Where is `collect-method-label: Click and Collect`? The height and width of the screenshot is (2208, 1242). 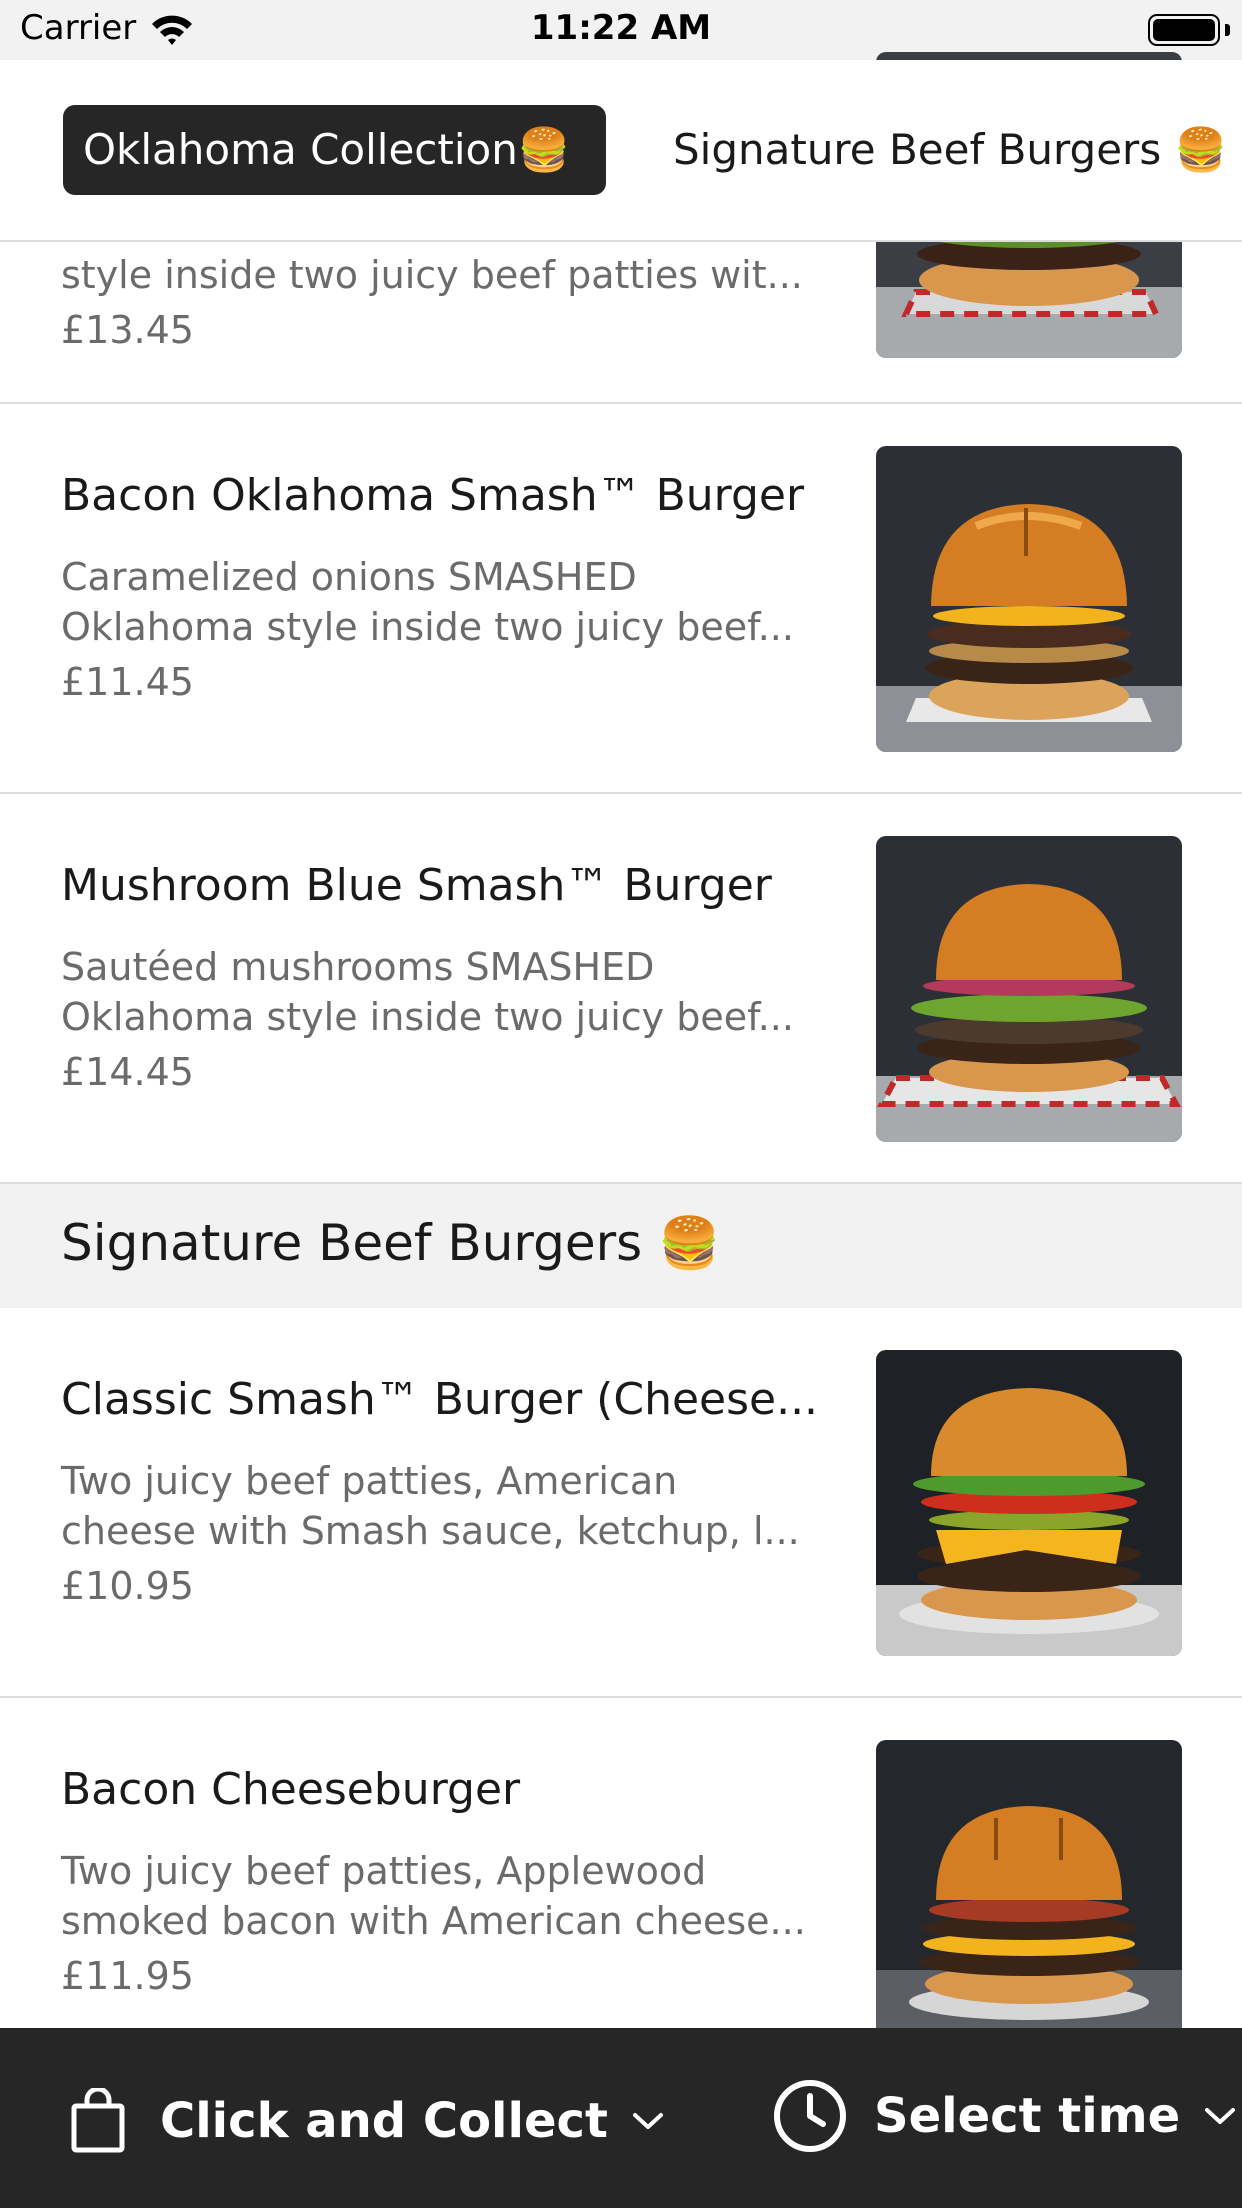
collect-method-label: Click and Collect is located at coordinates (384, 2121).